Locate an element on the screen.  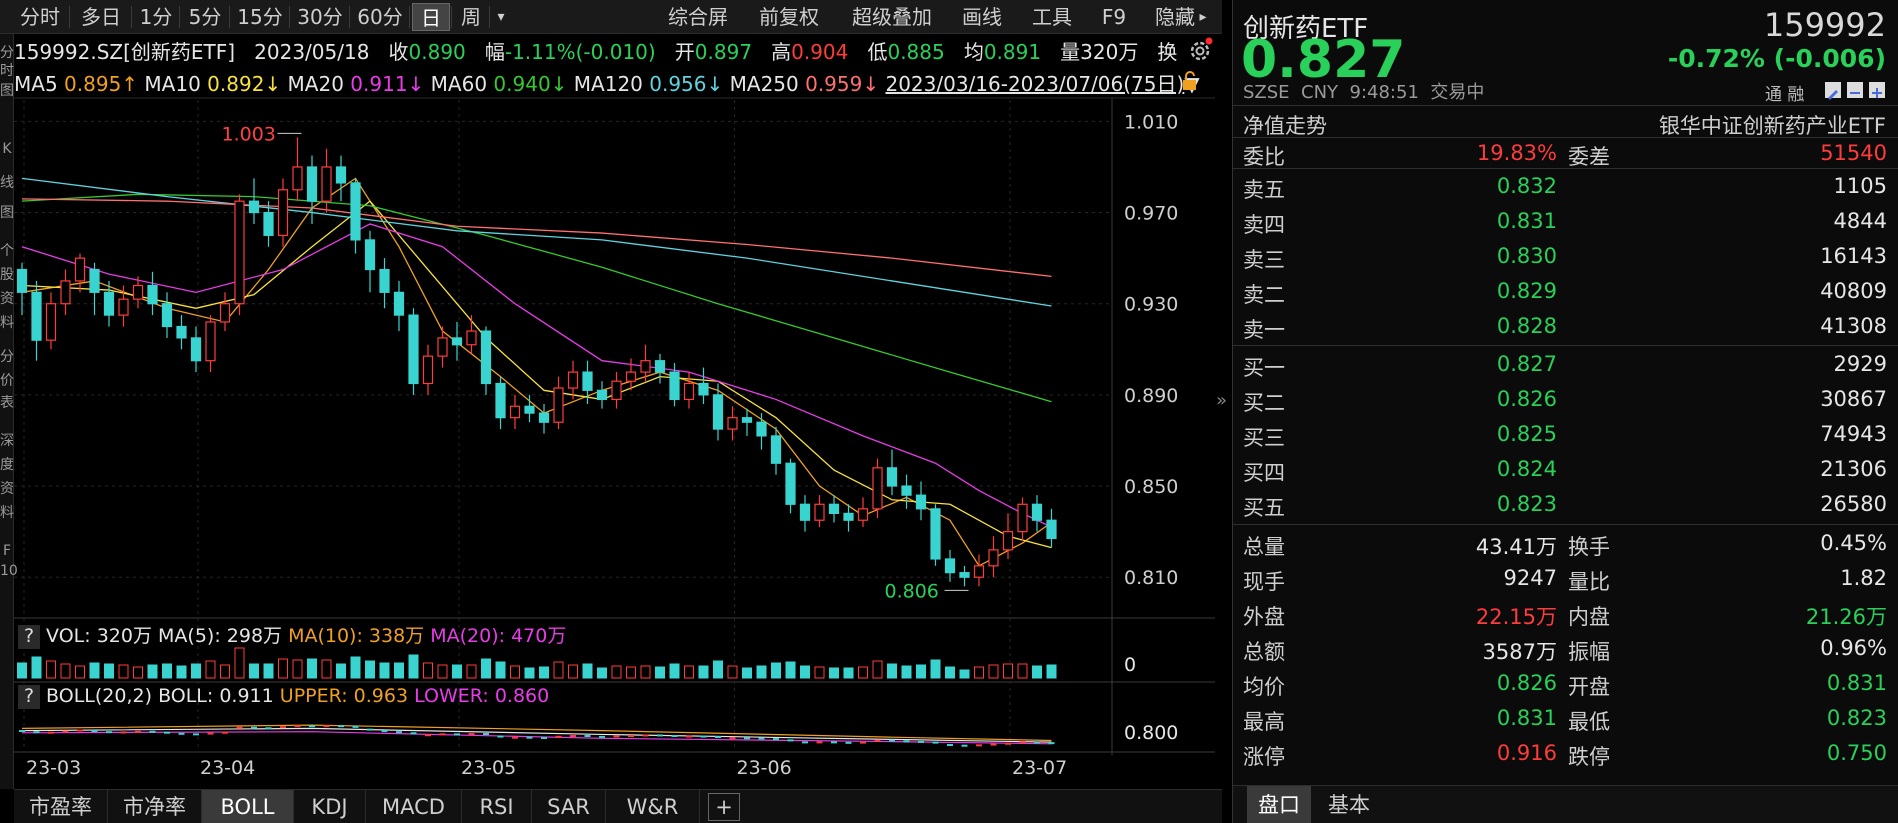
order-row: 买三 0.825 74943 is located at coordinates (1565, 435).